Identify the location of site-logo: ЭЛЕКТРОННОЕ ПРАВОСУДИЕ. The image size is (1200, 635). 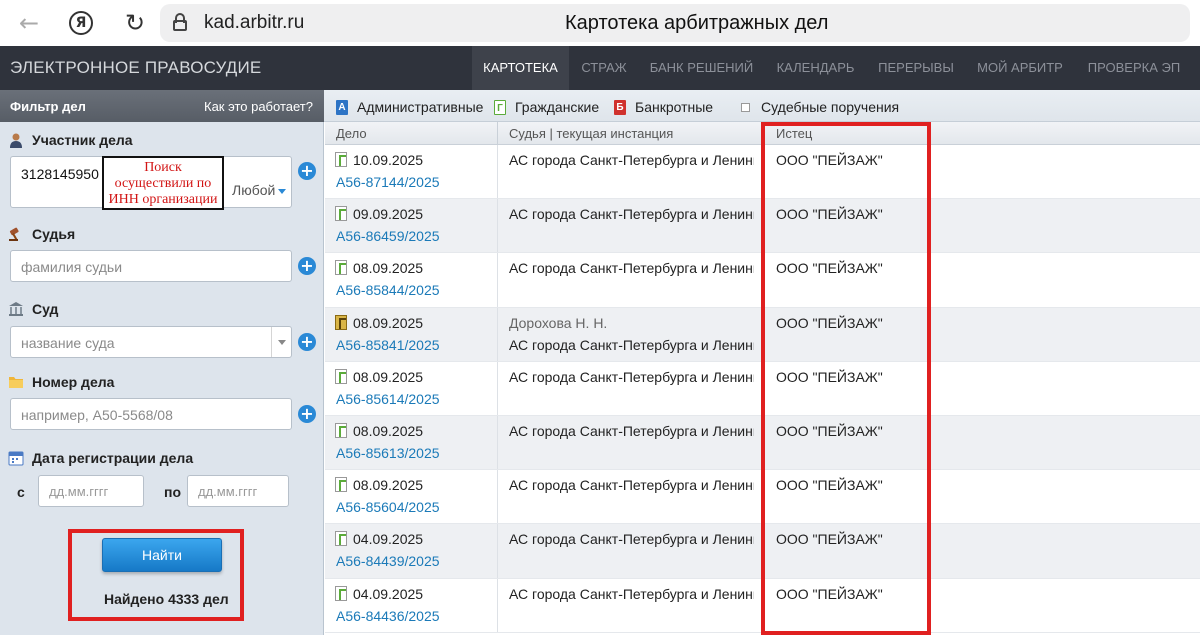
(135, 68).